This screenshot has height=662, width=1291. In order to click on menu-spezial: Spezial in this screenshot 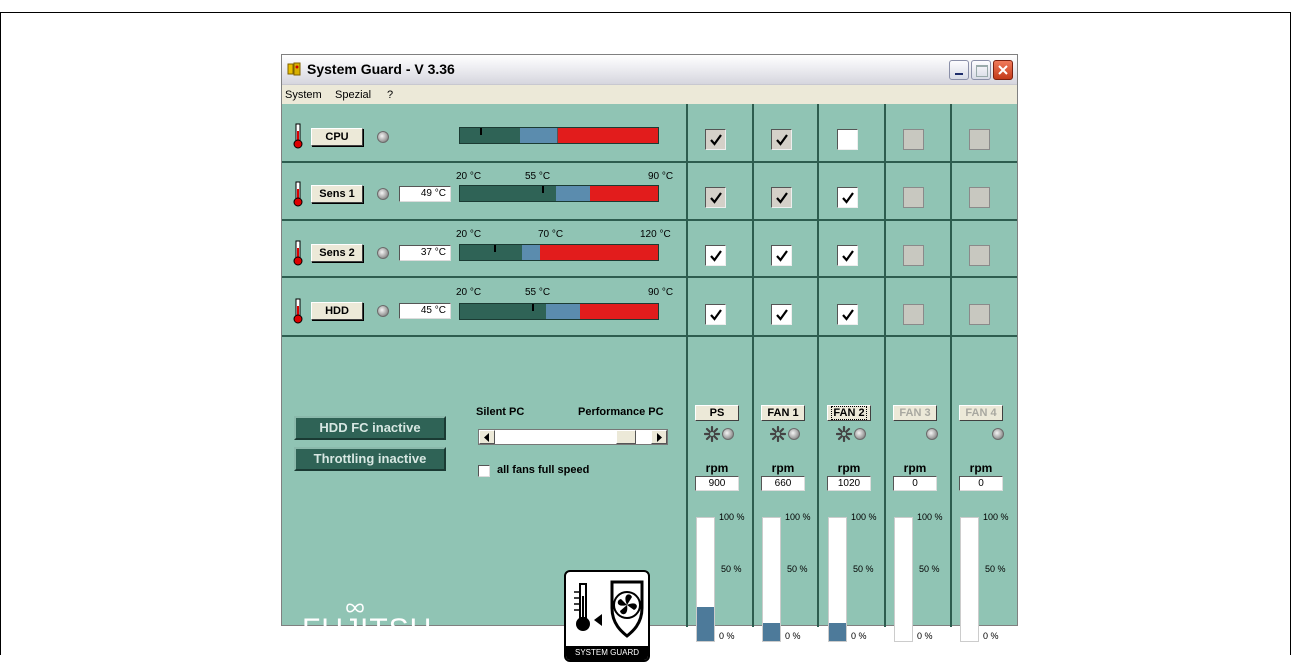, I will do `click(353, 95)`.